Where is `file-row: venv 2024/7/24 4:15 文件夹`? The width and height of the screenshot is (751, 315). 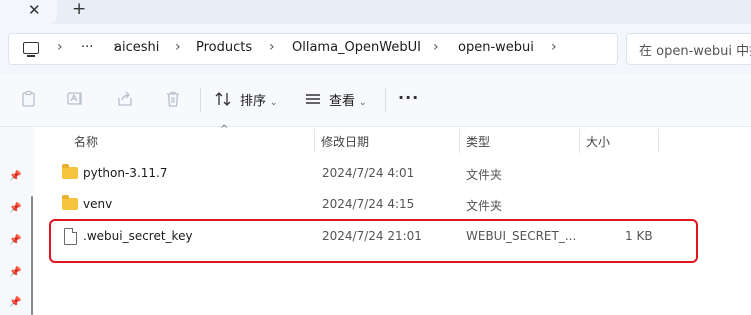 file-row: venv 2024/7/24 4:15 文件夹 is located at coordinates (377, 205).